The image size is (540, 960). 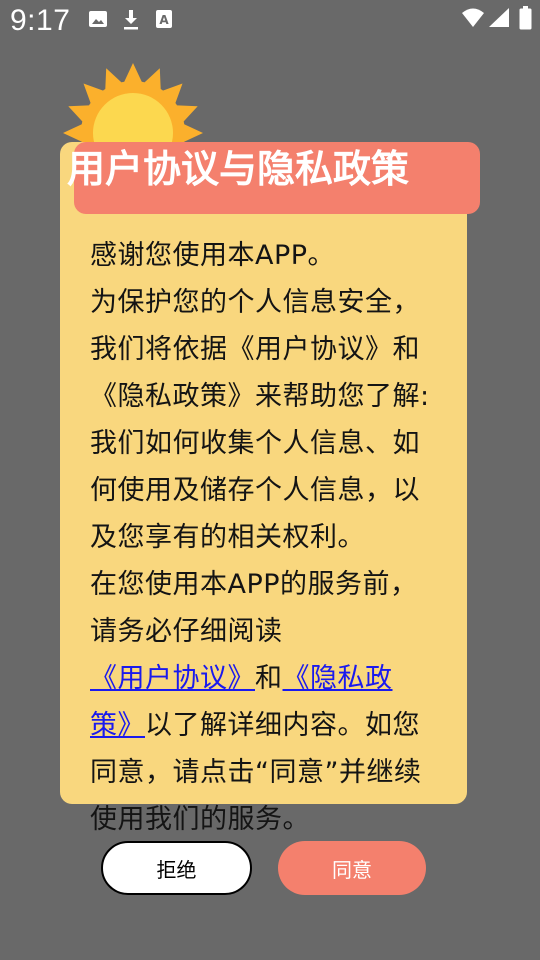 What do you see at coordinates (525, 18) in the screenshot?
I see `battery-icon` at bounding box center [525, 18].